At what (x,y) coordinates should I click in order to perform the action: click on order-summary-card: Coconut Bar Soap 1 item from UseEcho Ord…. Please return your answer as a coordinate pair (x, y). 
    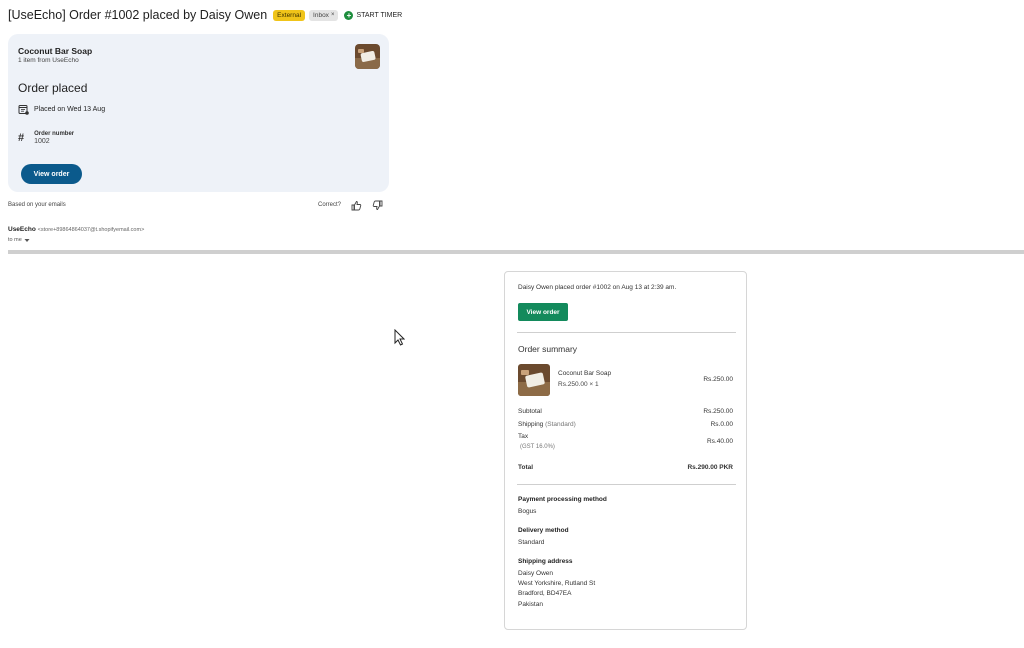
    Looking at the image, I should click on (198, 113).